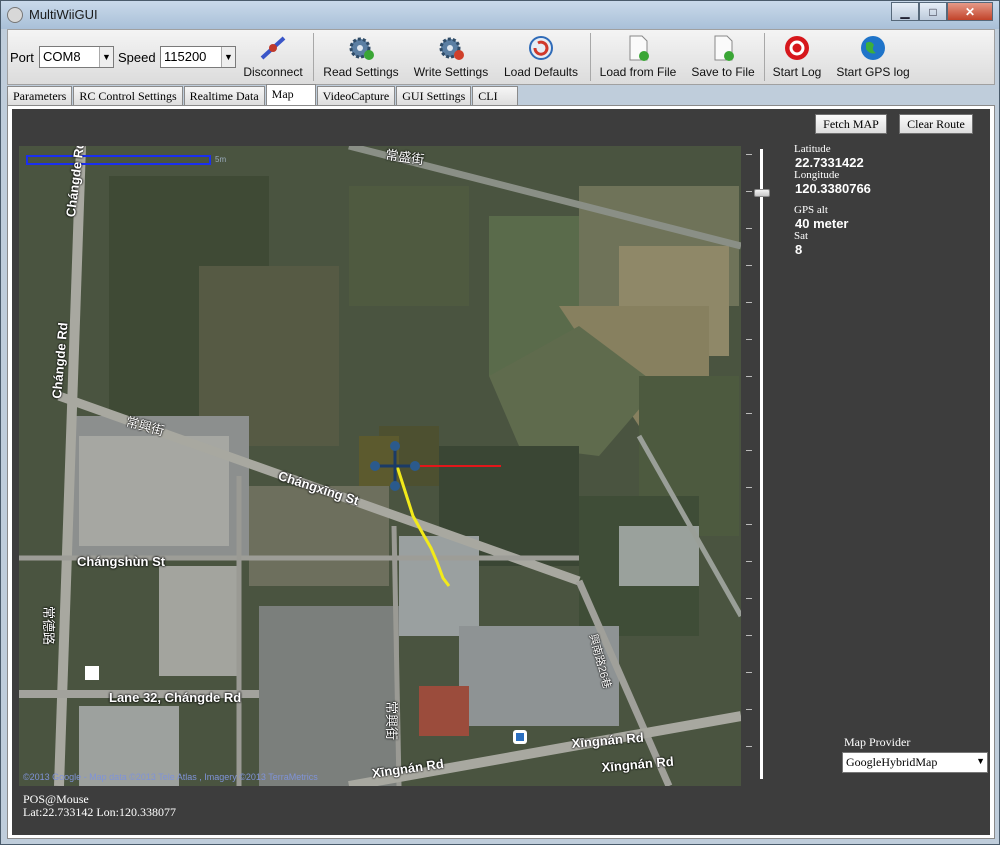 Image resolution: width=1000 pixels, height=845 pixels. What do you see at coordinates (851, 124) in the screenshot?
I see `fetch-map-button: Fetch MAP` at bounding box center [851, 124].